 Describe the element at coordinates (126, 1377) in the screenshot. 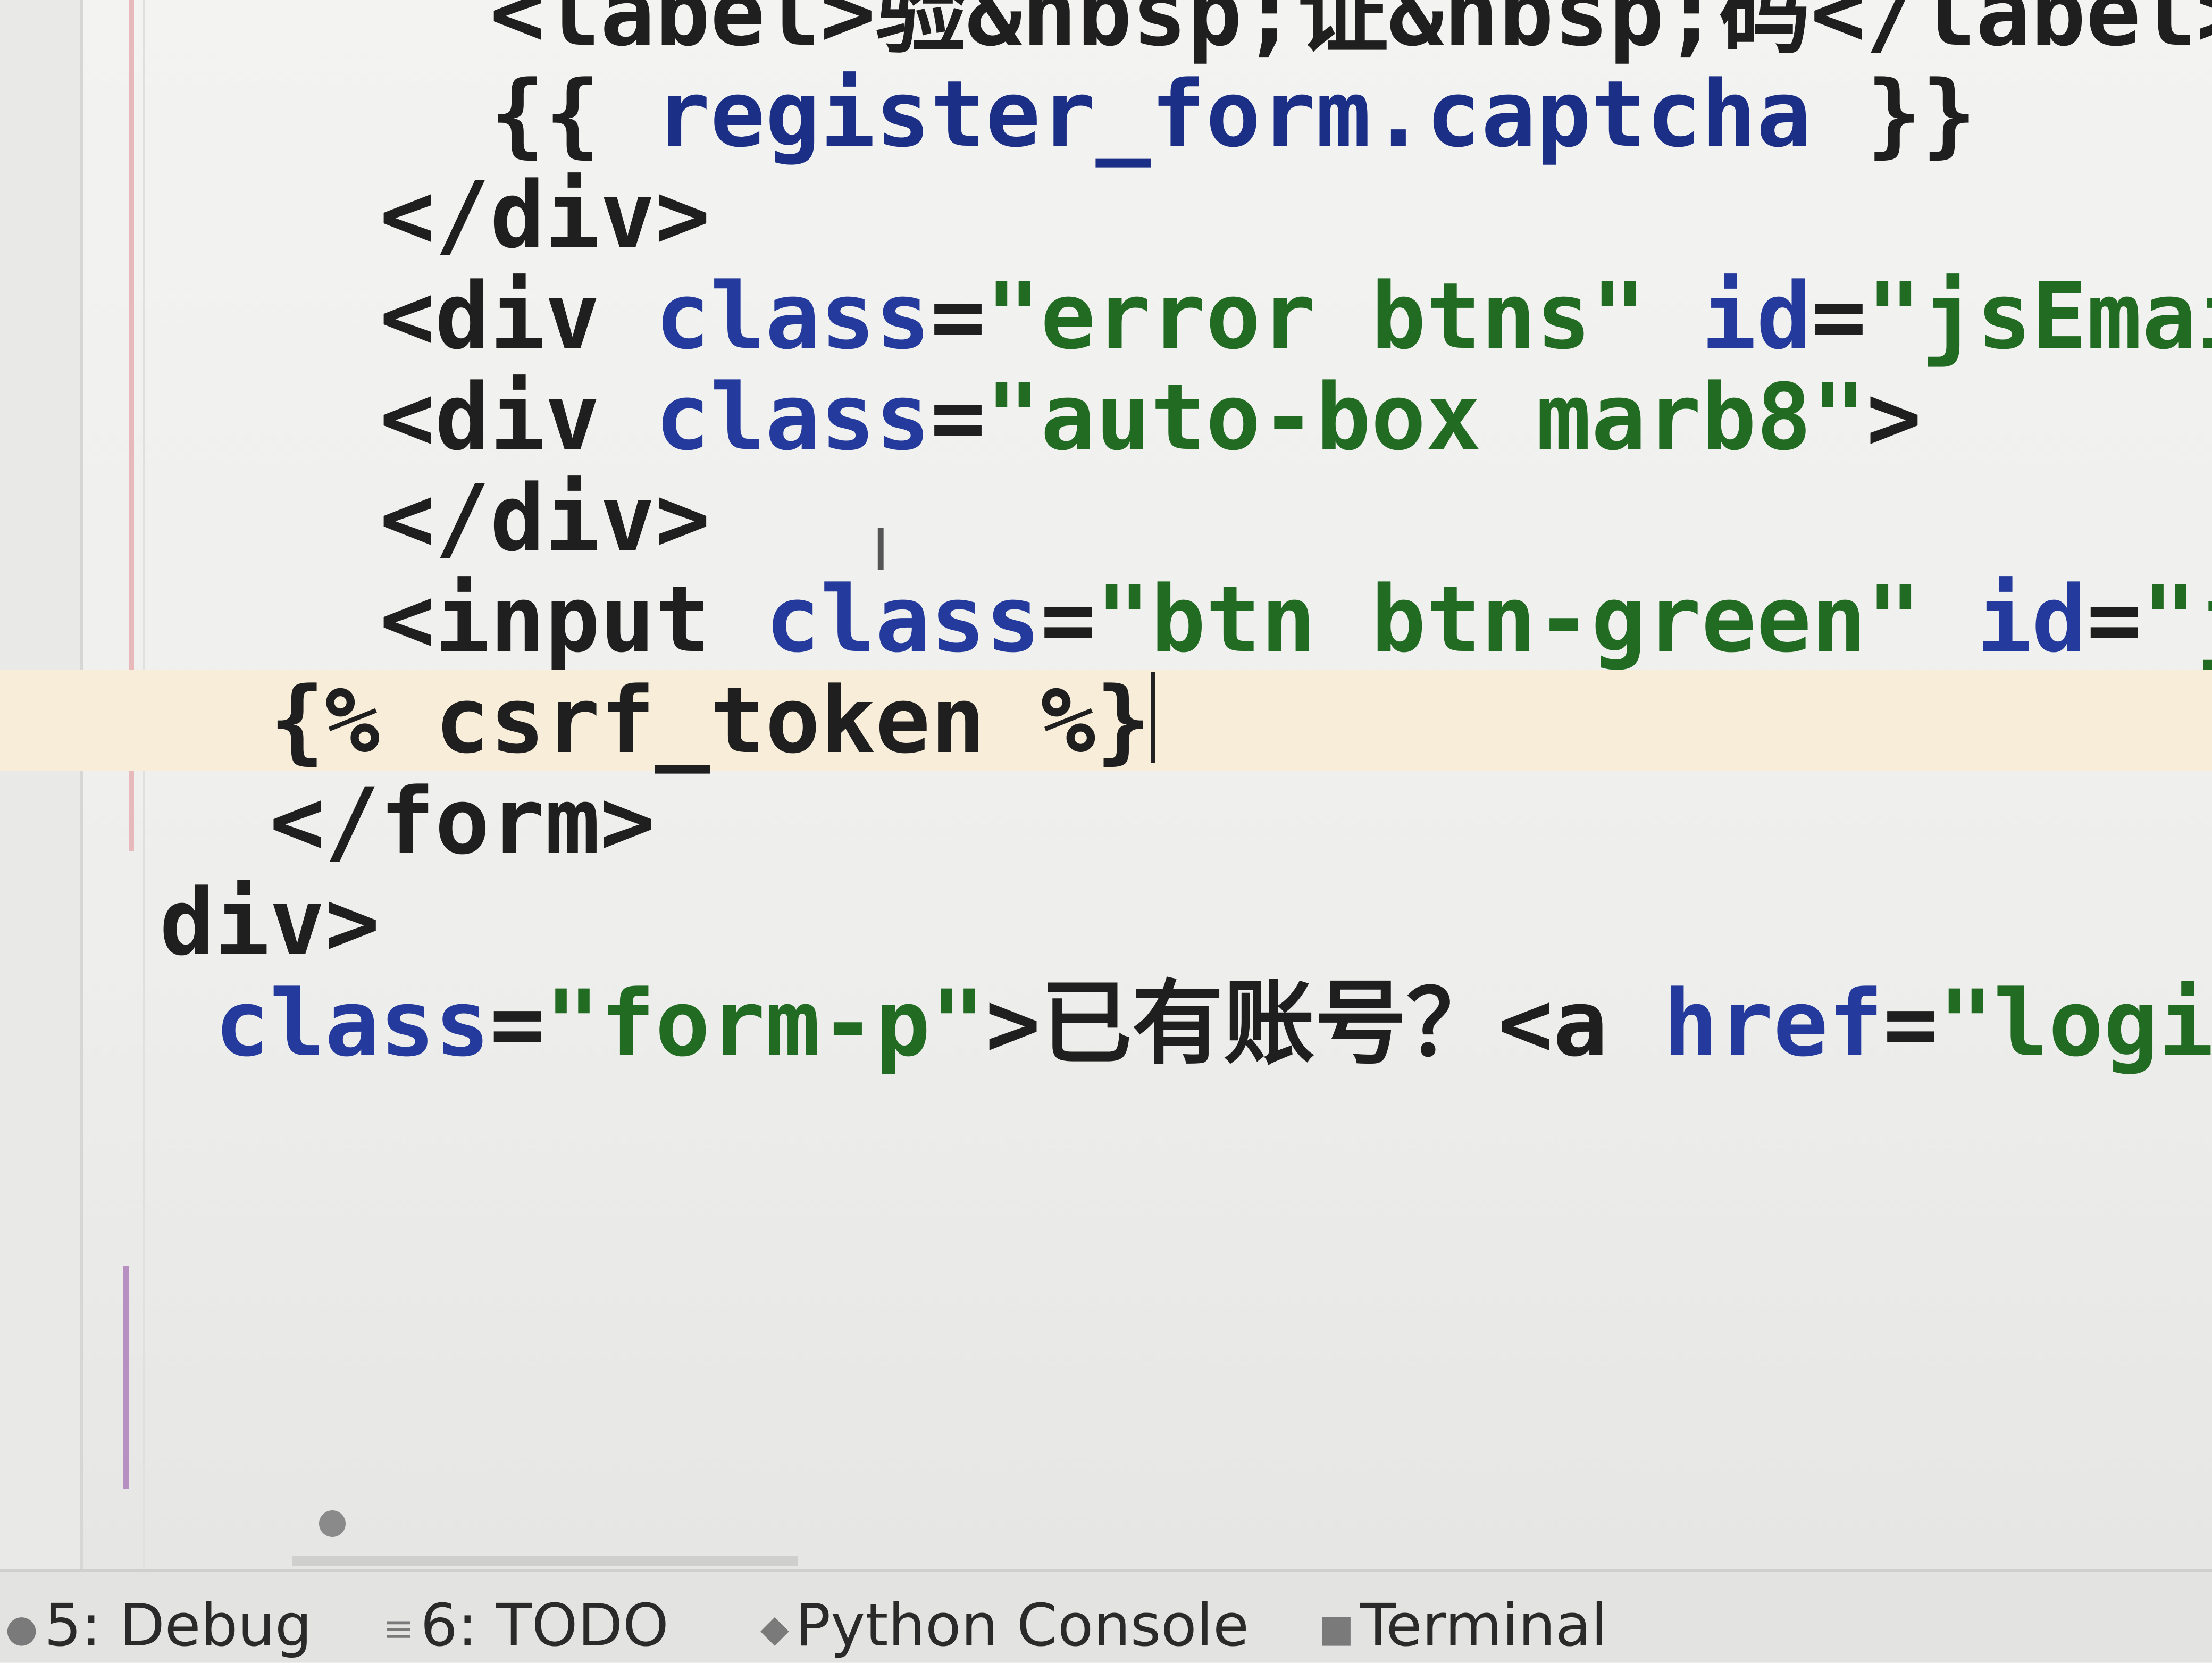

I see `vcs-change-marker-modified` at that location.